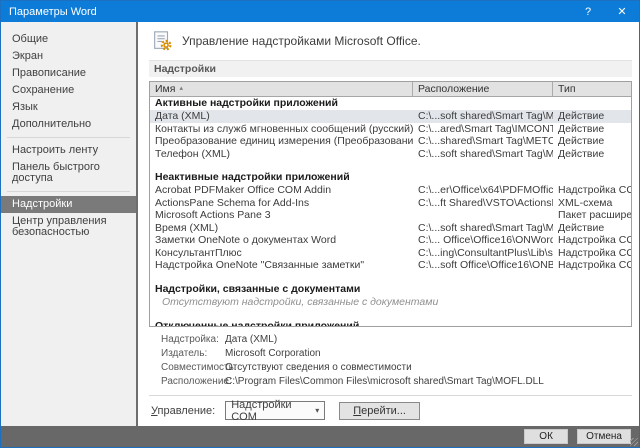 This screenshot has height=448, width=640. Describe the element at coordinates (68, 124) in the screenshot. I see `sidebar-item-advanced: Дополнительно` at that location.